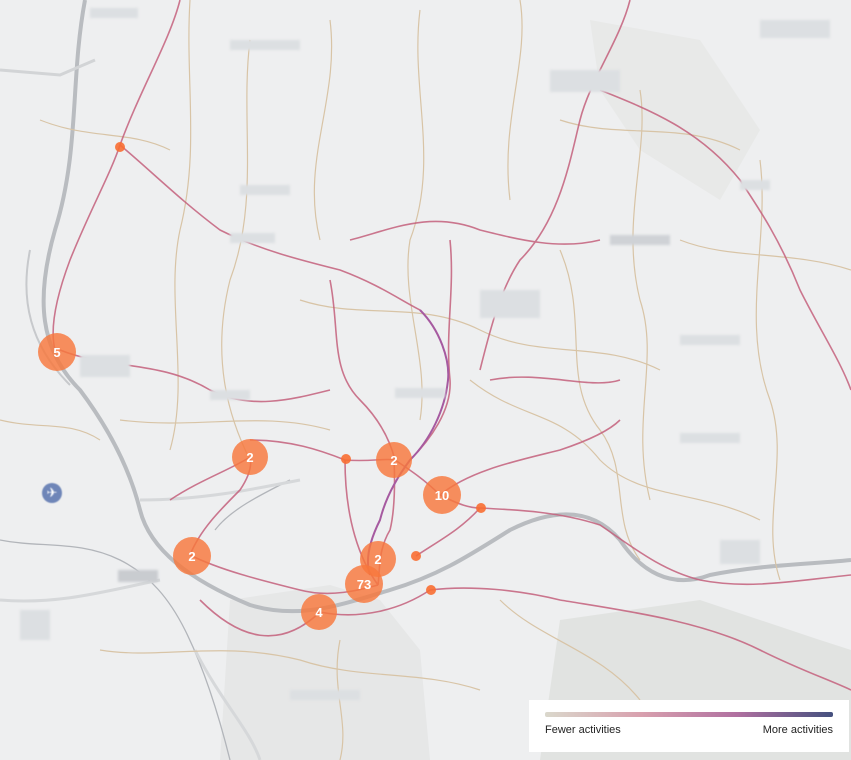 The image size is (851, 760). Describe the element at coordinates (797, 730) in the screenshot. I see `legend-high-label: More activities` at that location.